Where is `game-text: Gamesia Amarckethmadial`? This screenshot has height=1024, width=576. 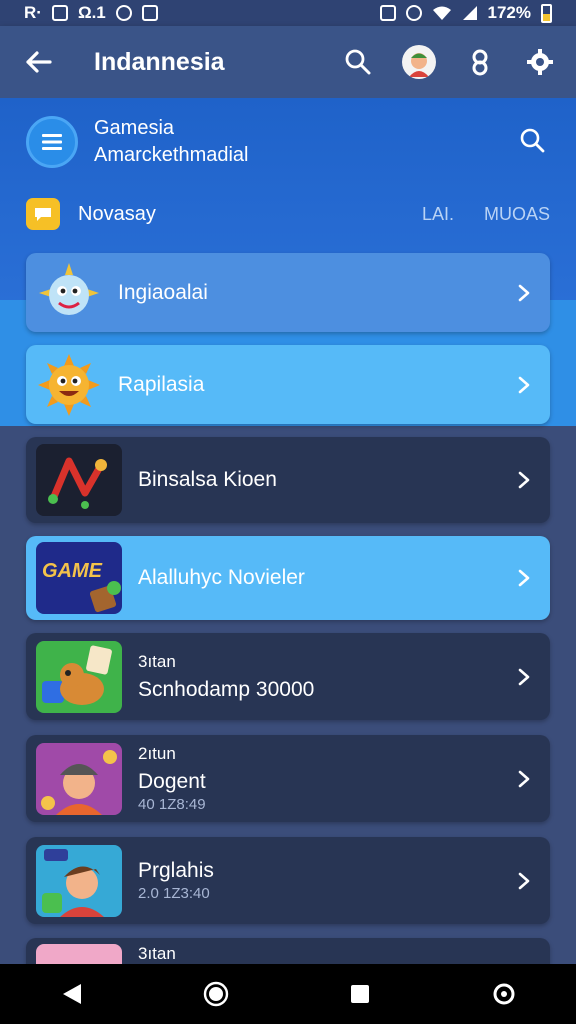
game-text: Gamesia Amarckethmadial is located at coordinates (171, 142).